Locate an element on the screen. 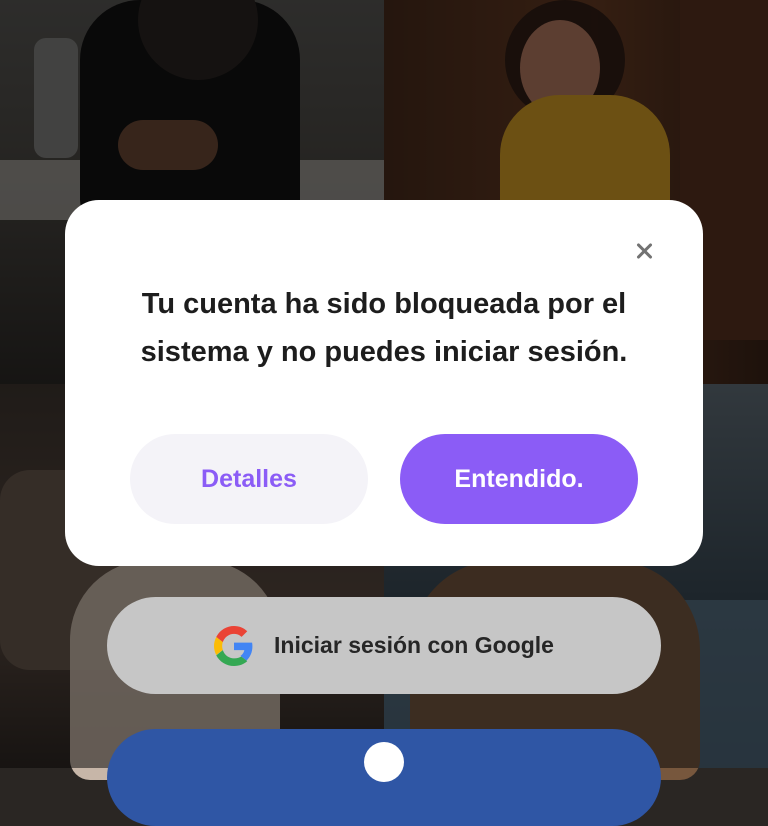 The height and width of the screenshot is (826, 768). google-login-button: Iniciar sesión con Google is located at coordinates (384, 645).